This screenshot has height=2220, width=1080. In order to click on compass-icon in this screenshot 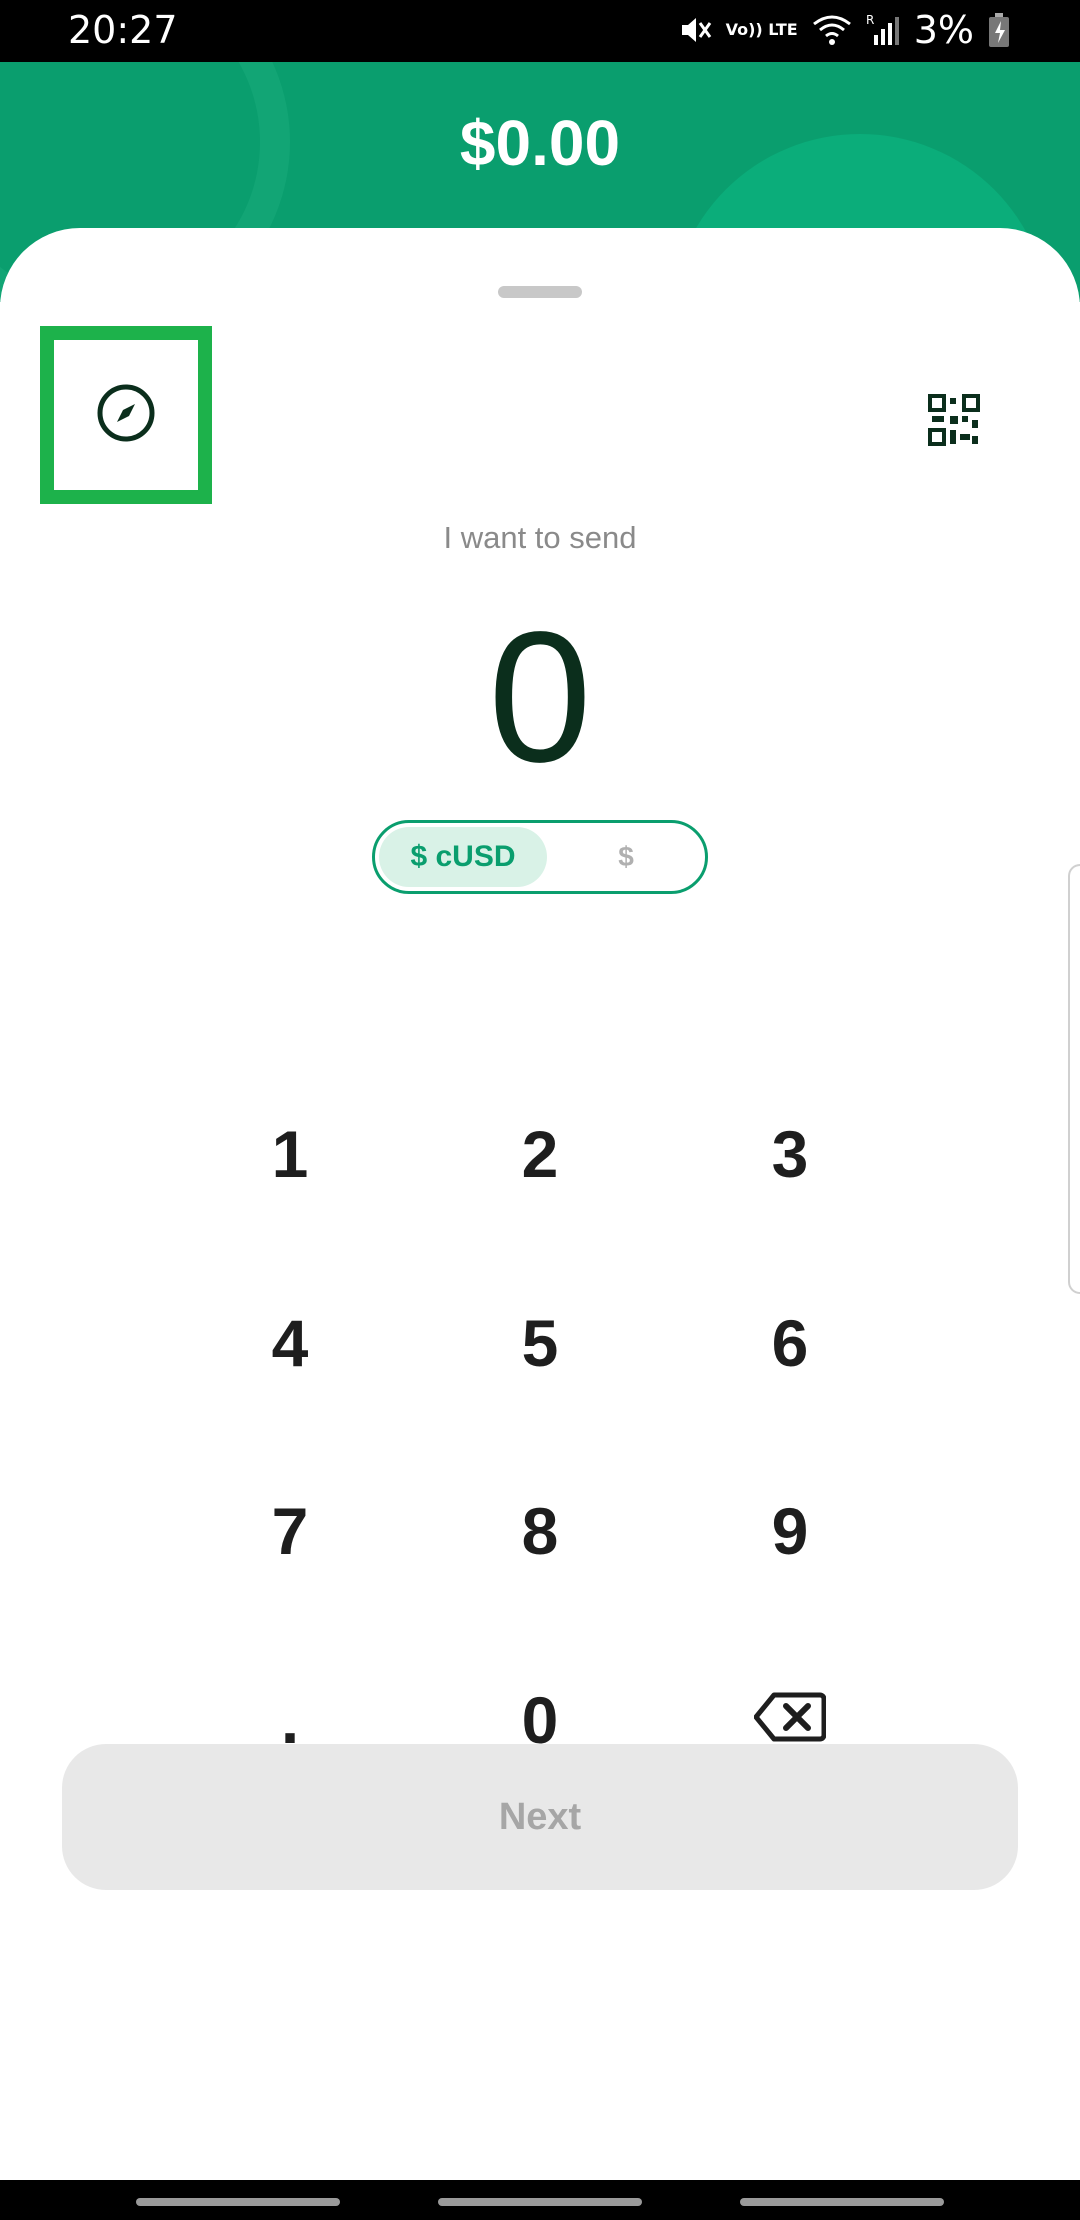, I will do `click(126, 415)`.